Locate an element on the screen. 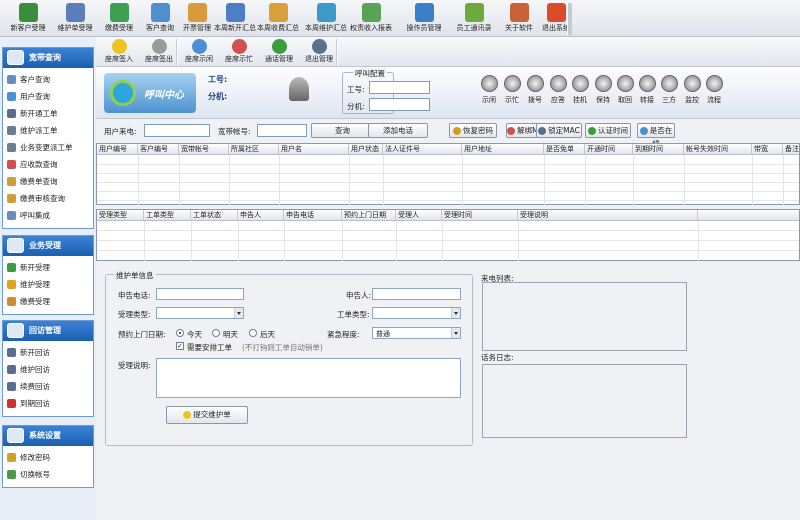 The height and width of the screenshot is (520, 800). column-header: 受理人 is located at coordinates (419, 215).